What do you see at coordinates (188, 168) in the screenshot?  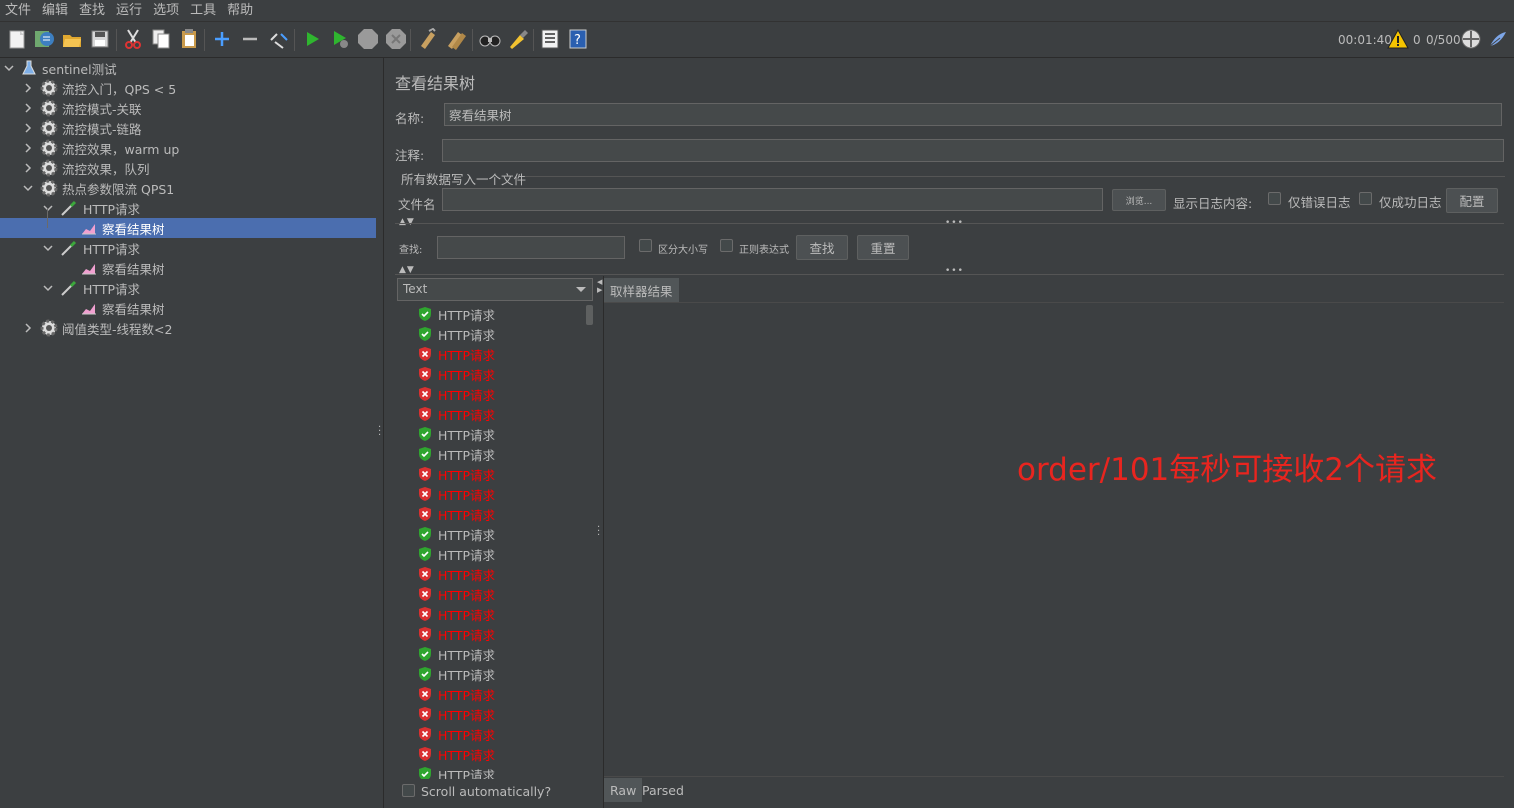 I see `tree-item-thread-group: 流控效果，队列` at bounding box center [188, 168].